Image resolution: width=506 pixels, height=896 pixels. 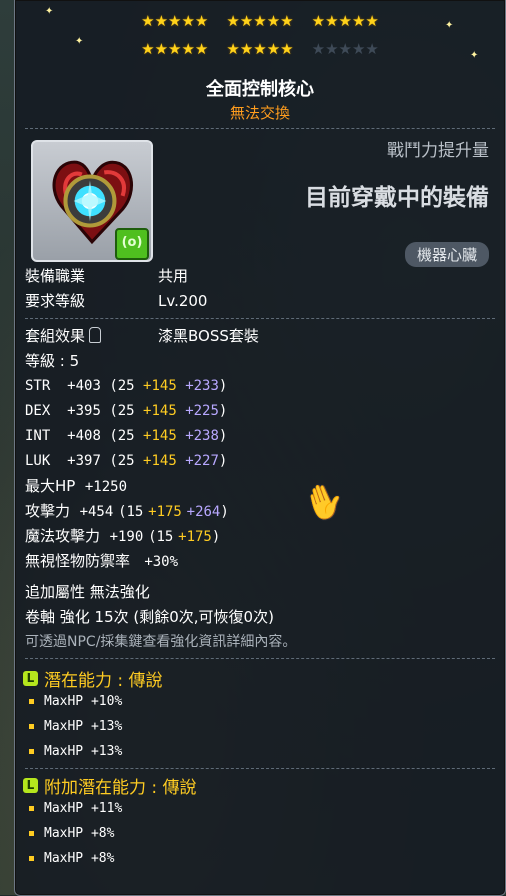 I want to click on stat-row-dex: DEX +395 (25 +145 +225), so click(x=126, y=411).